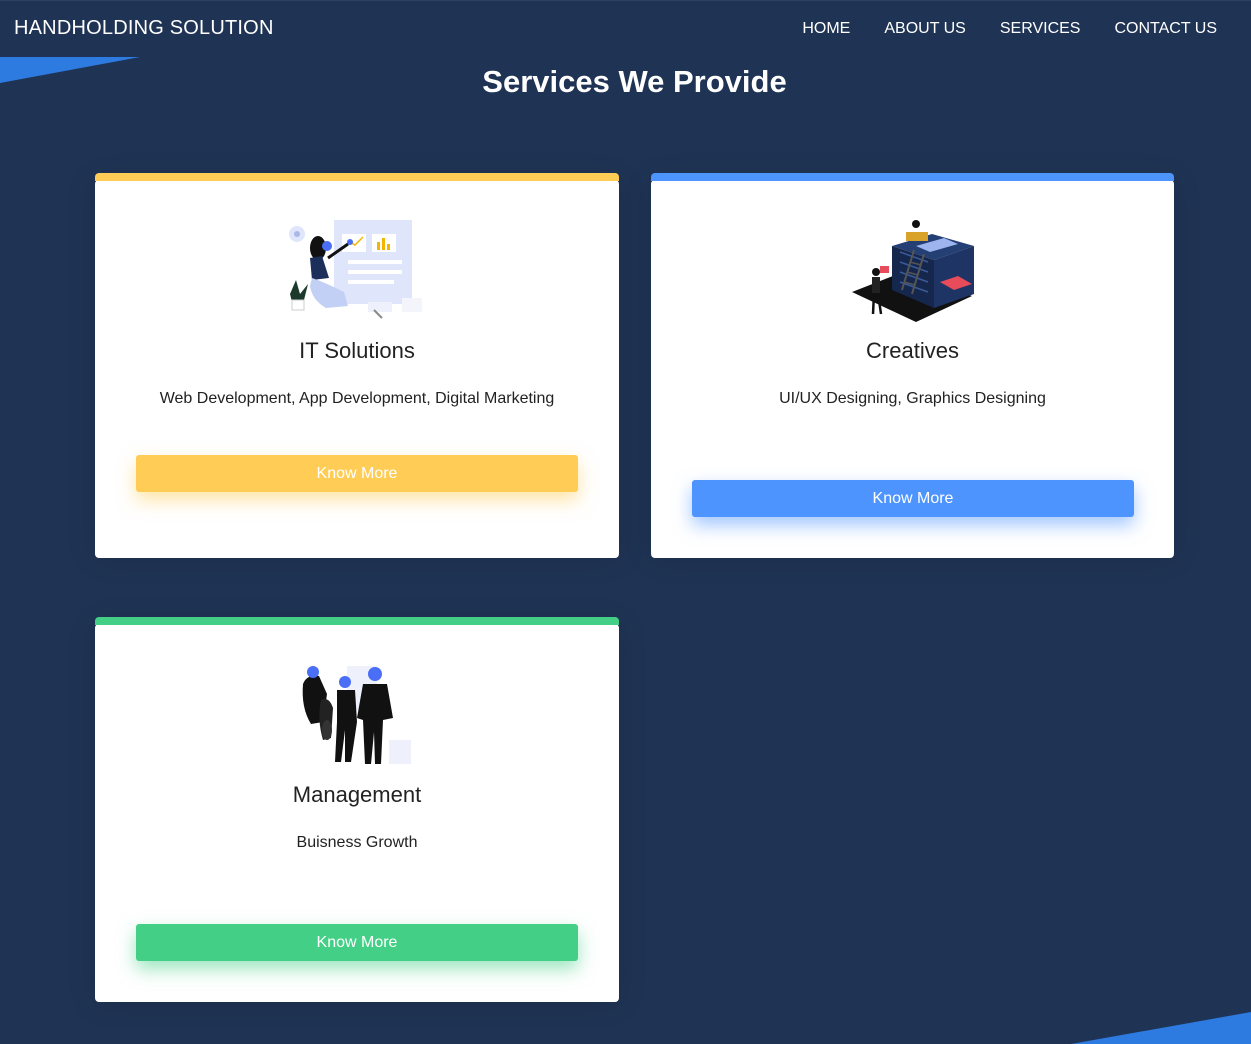  I want to click on main-nav: HOME ABOUT US SERVICES CONTACT US, so click(1026, 29).